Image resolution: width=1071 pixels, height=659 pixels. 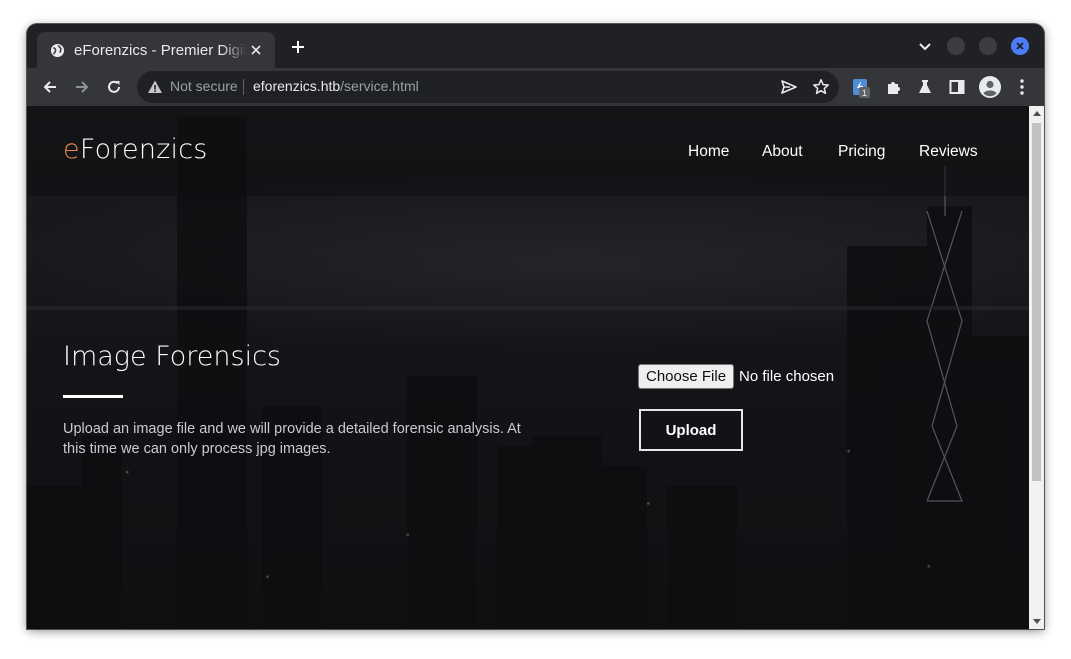 What do you see at coordinates (204, 86) in the screenshot?
I see `security-label: Not secure` at bounding box center [204, 86].